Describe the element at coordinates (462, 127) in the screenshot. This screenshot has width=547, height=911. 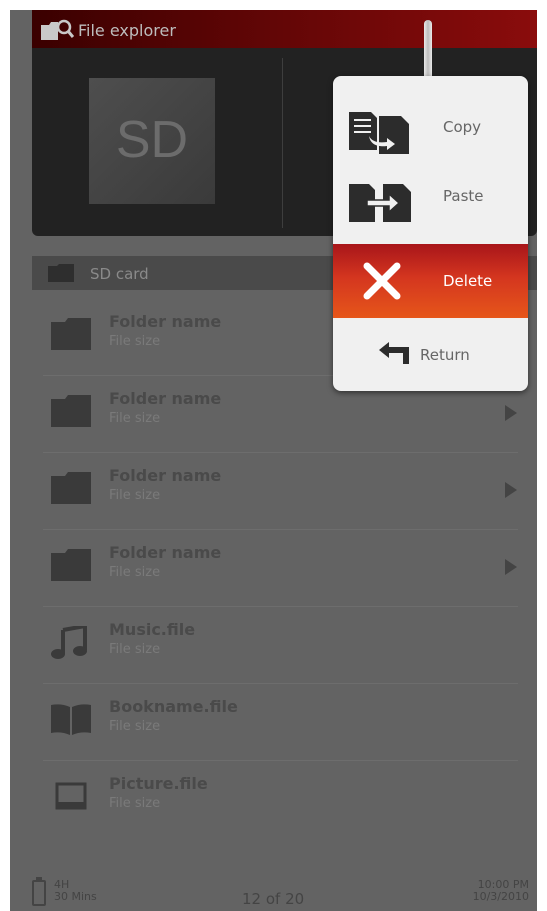
I see `copy-label: Copy` at that location.